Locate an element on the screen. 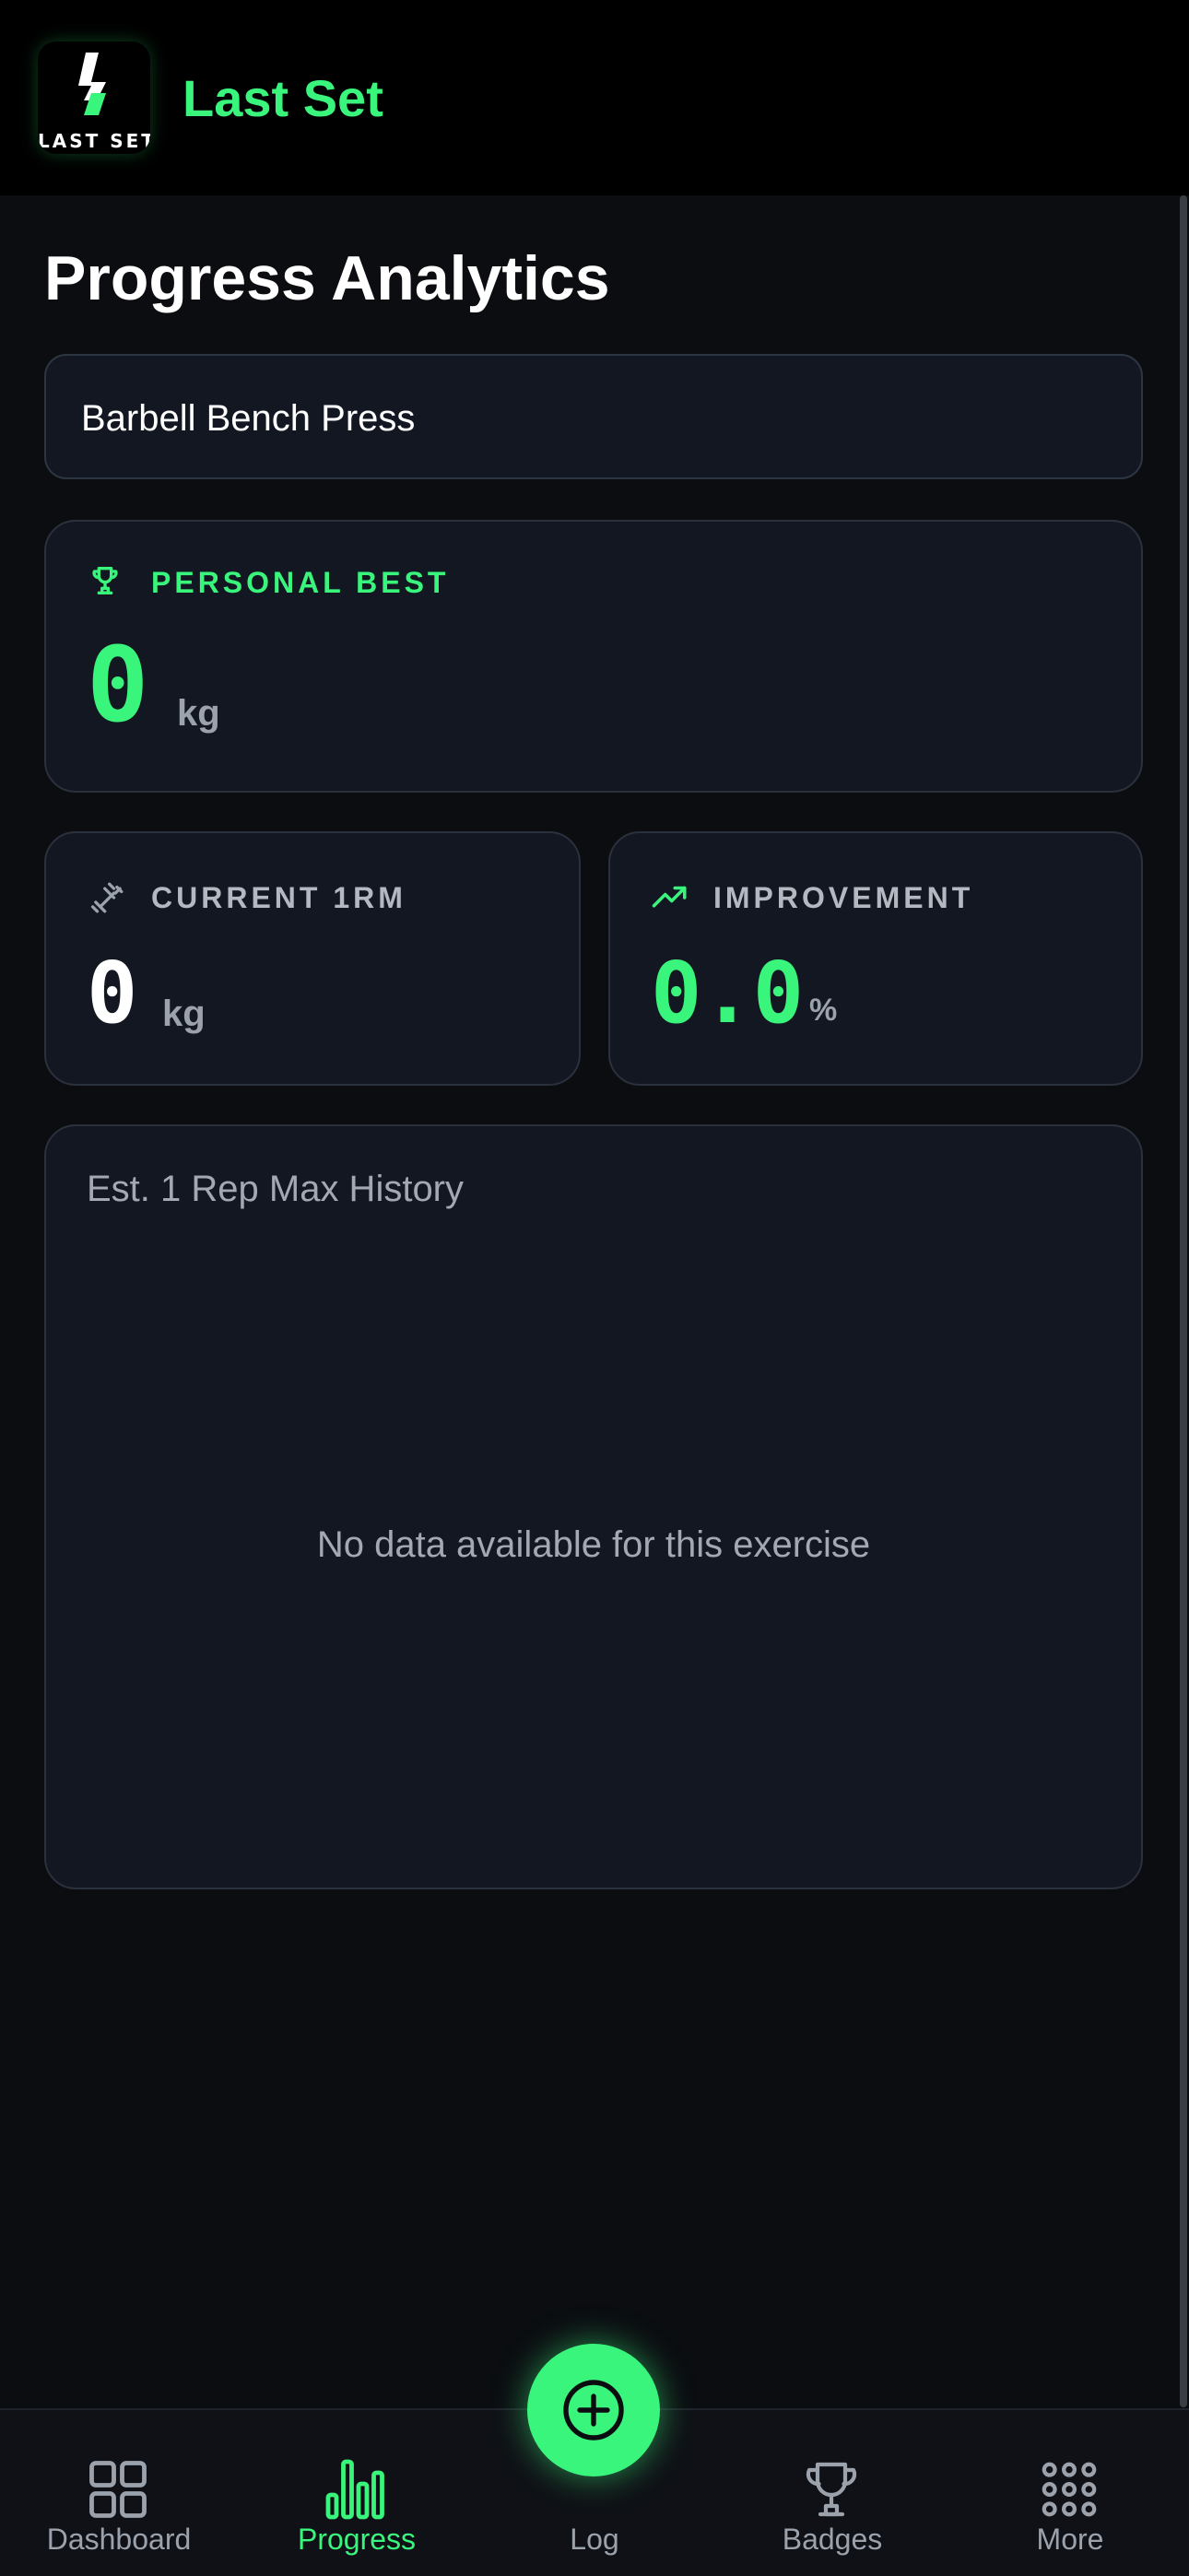  improvement-unit: % is located at coordinates (823, 1010).